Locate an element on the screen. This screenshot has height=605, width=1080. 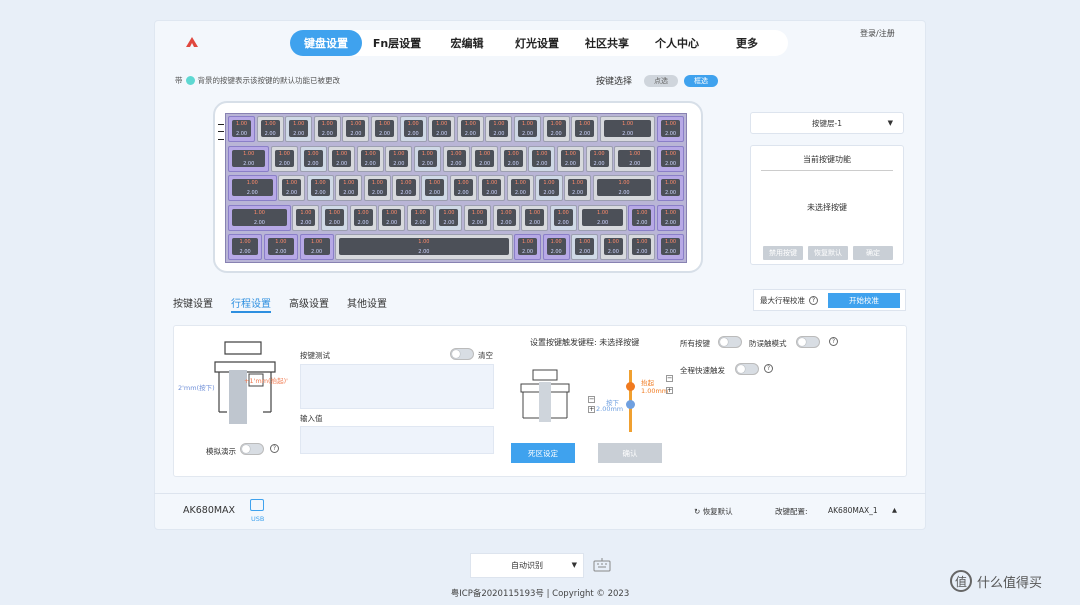
simulate-toggle is located at coordinates (252, 449).